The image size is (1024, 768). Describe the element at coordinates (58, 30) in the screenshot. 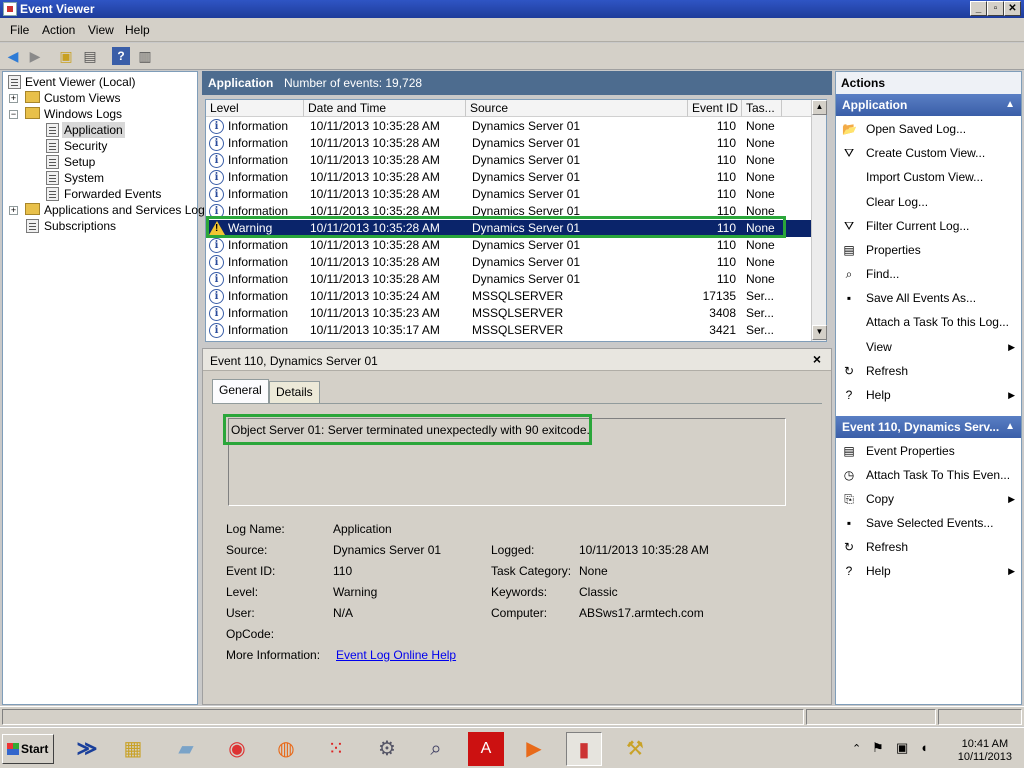

I see `menu-action: Action` at that location.